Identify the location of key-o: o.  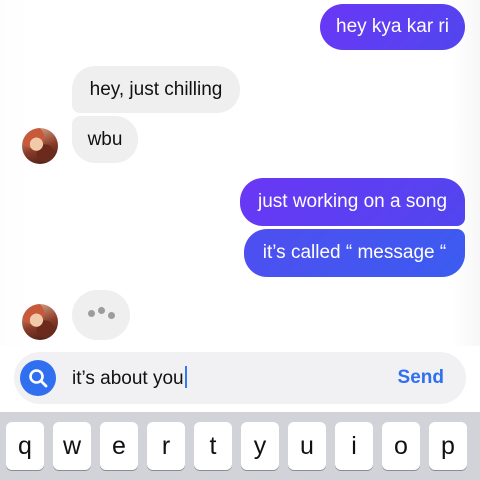
(401, 446).